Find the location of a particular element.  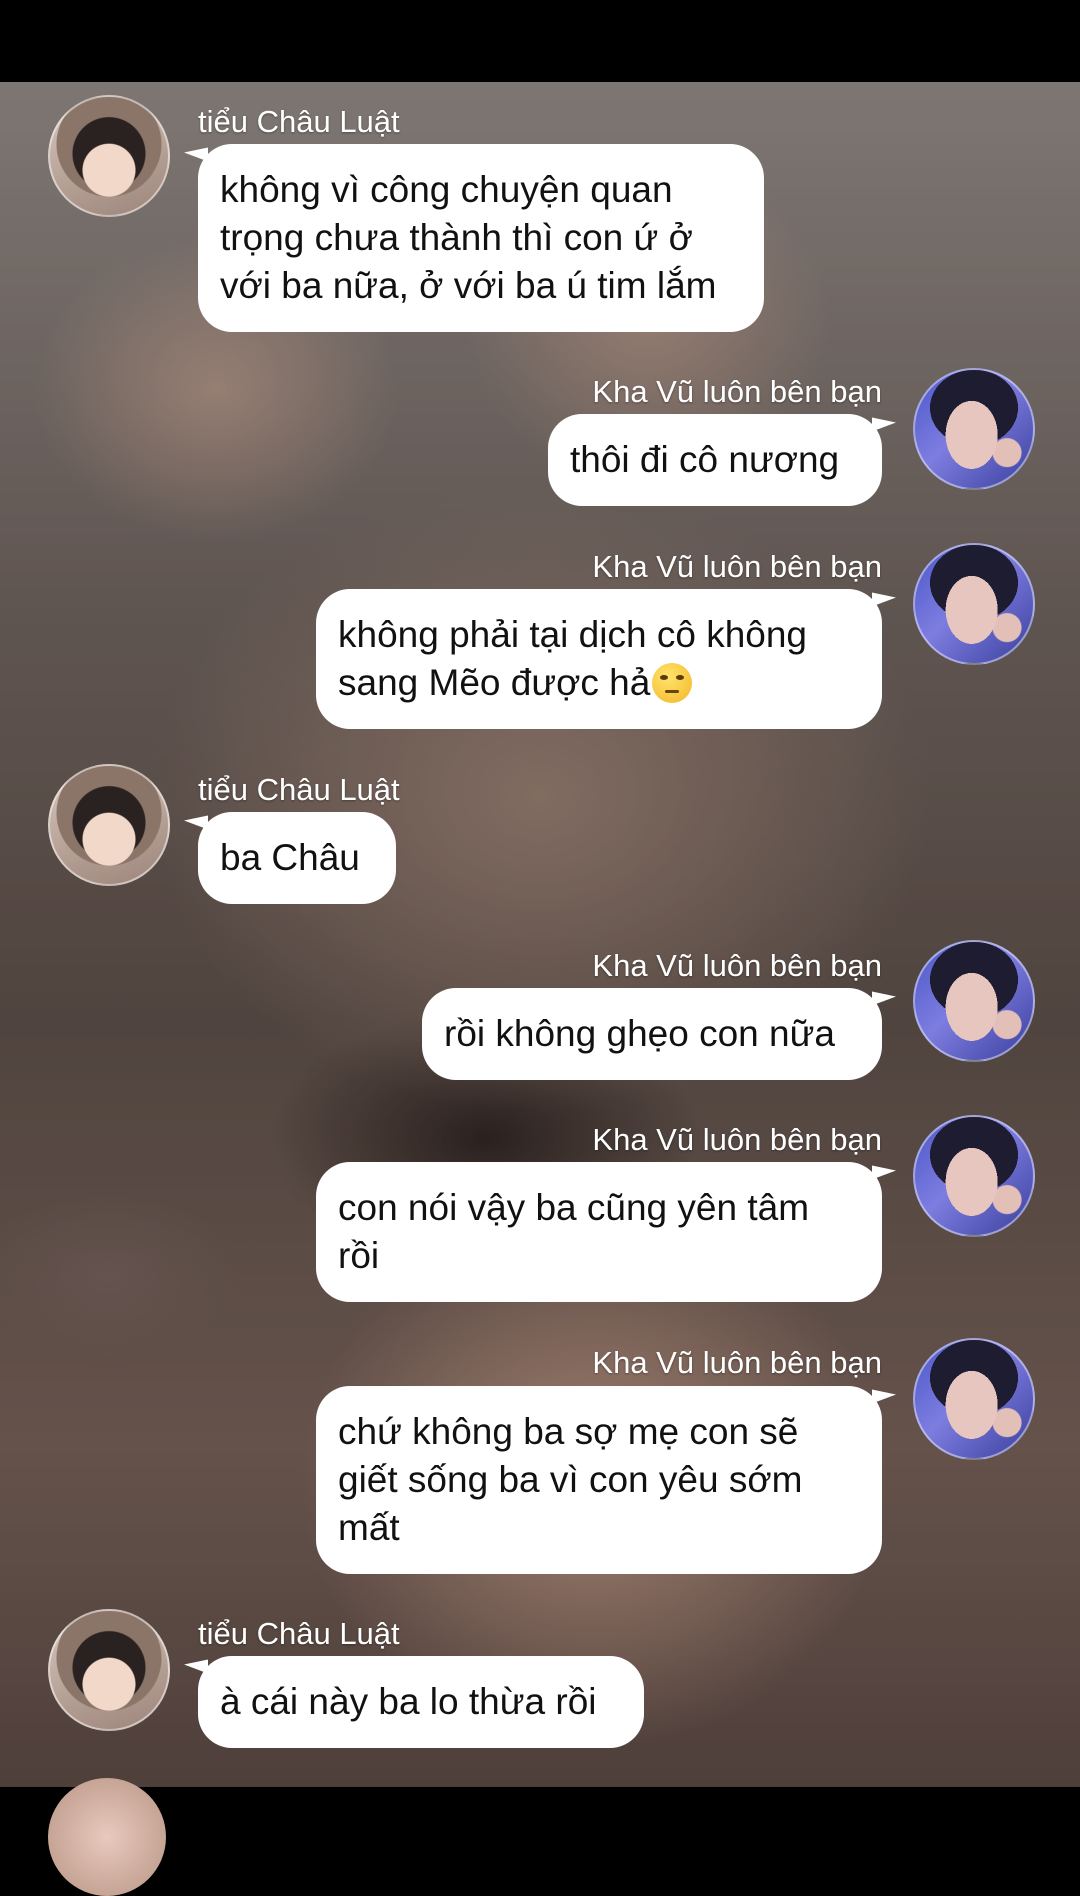

message-bubble: rồi không ghẹo con nữa is located at coordinates (652, 1034).